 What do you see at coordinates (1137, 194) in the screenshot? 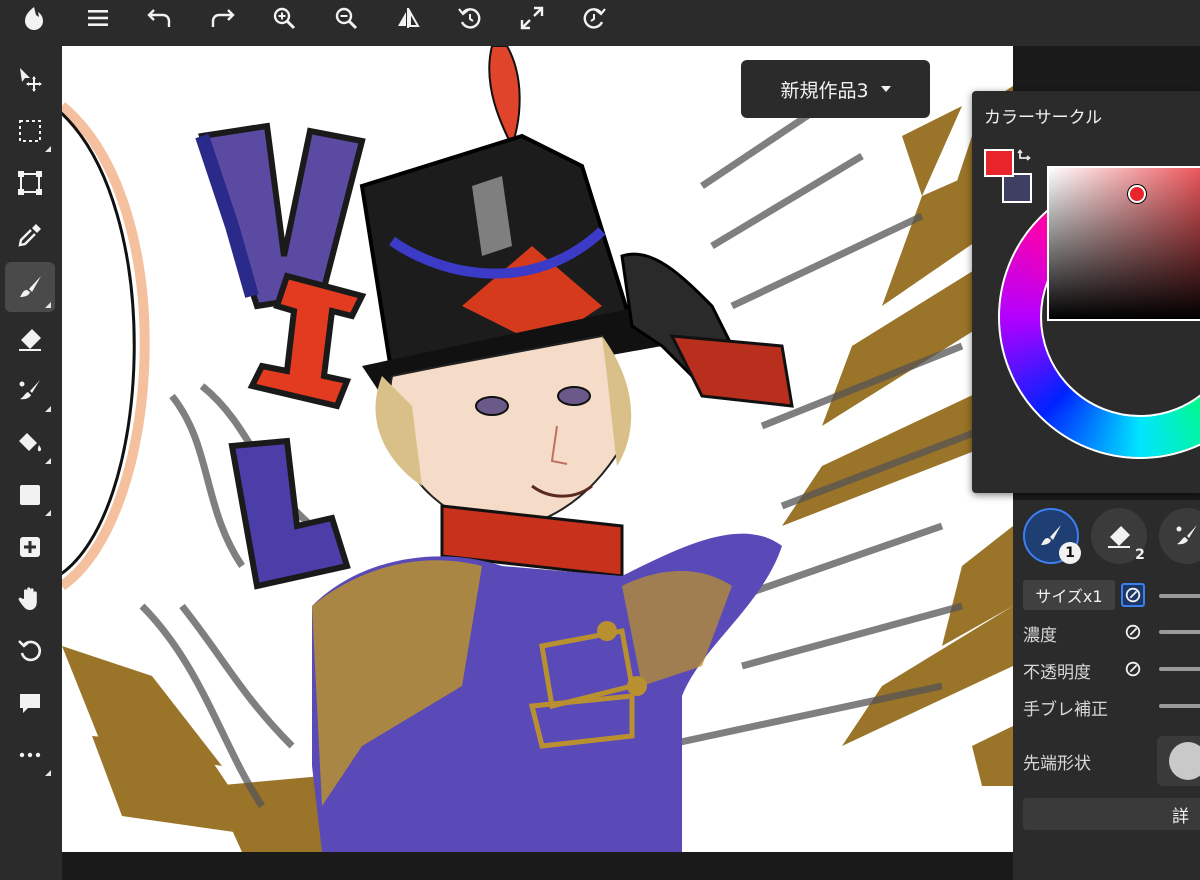
I see `hue-knob` at bounding box center [1137, 194].